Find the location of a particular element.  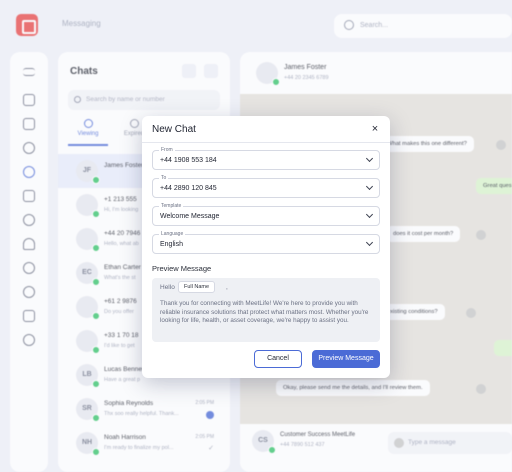

gear-icon is located at coordinates (29, 340).